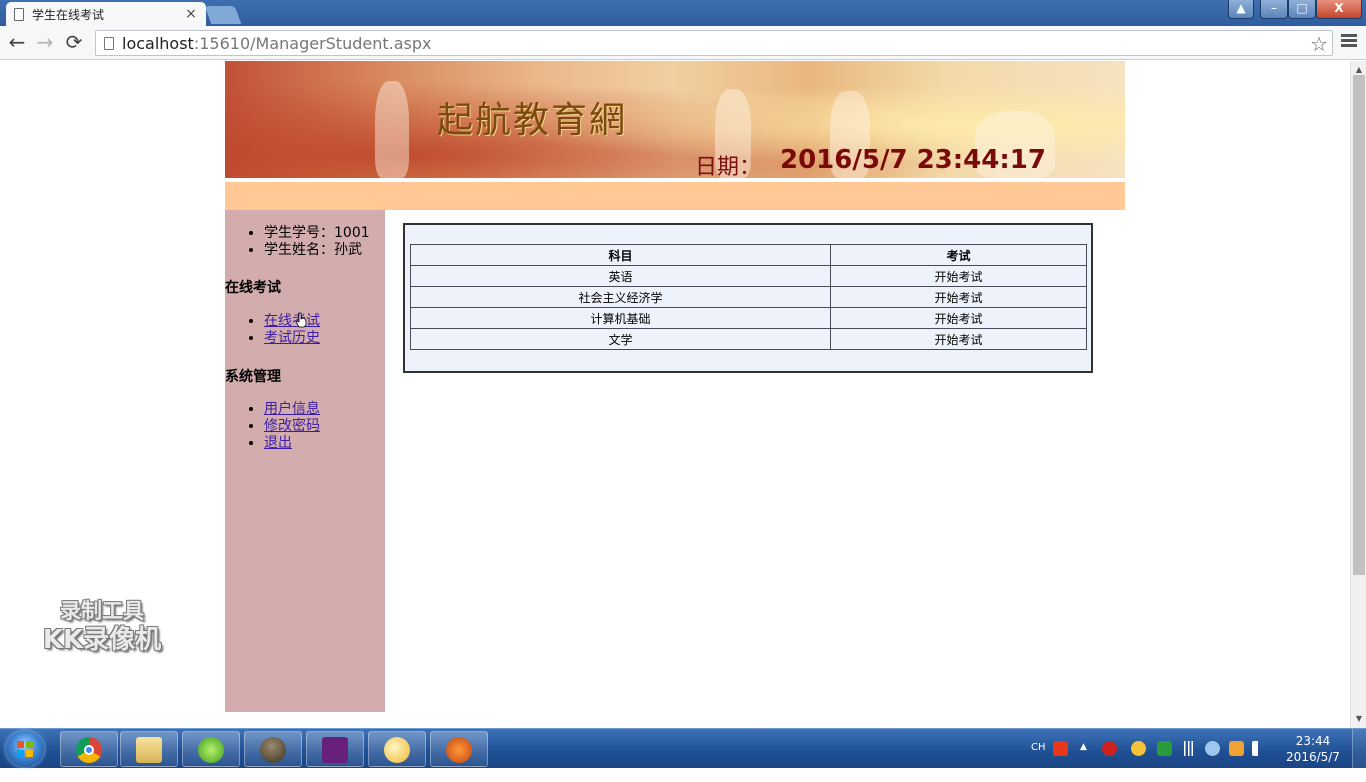  I want to click on list-item: 考试历史, so click(324, 338).